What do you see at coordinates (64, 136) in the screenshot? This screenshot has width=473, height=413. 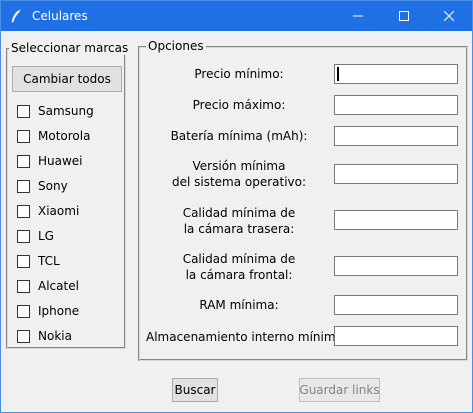 I see `brand-label: Motorola` at bounding box center [64, 136].